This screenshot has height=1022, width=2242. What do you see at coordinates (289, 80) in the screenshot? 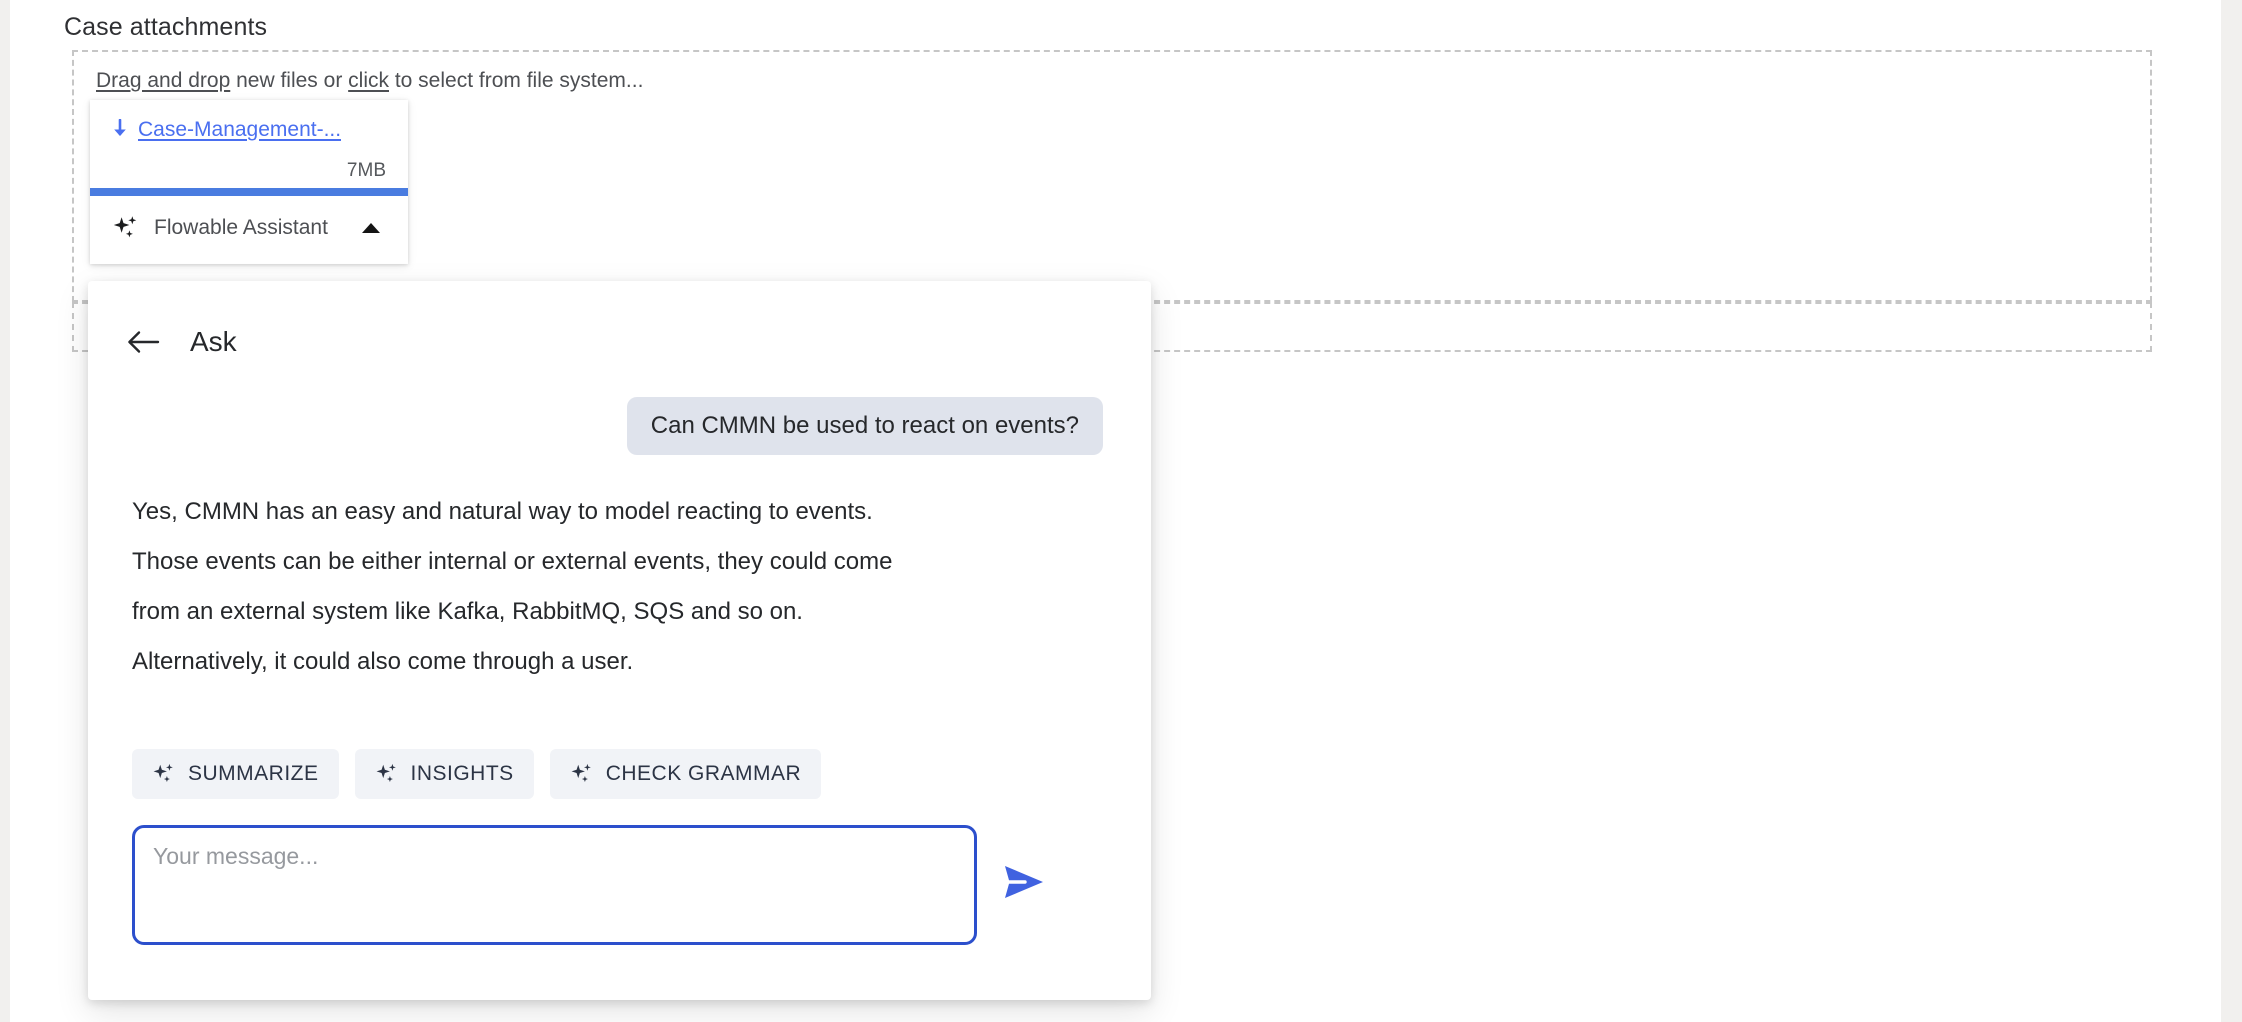
I see `dropzone-hint-middle: new files or` at bounding box center [289, 80].